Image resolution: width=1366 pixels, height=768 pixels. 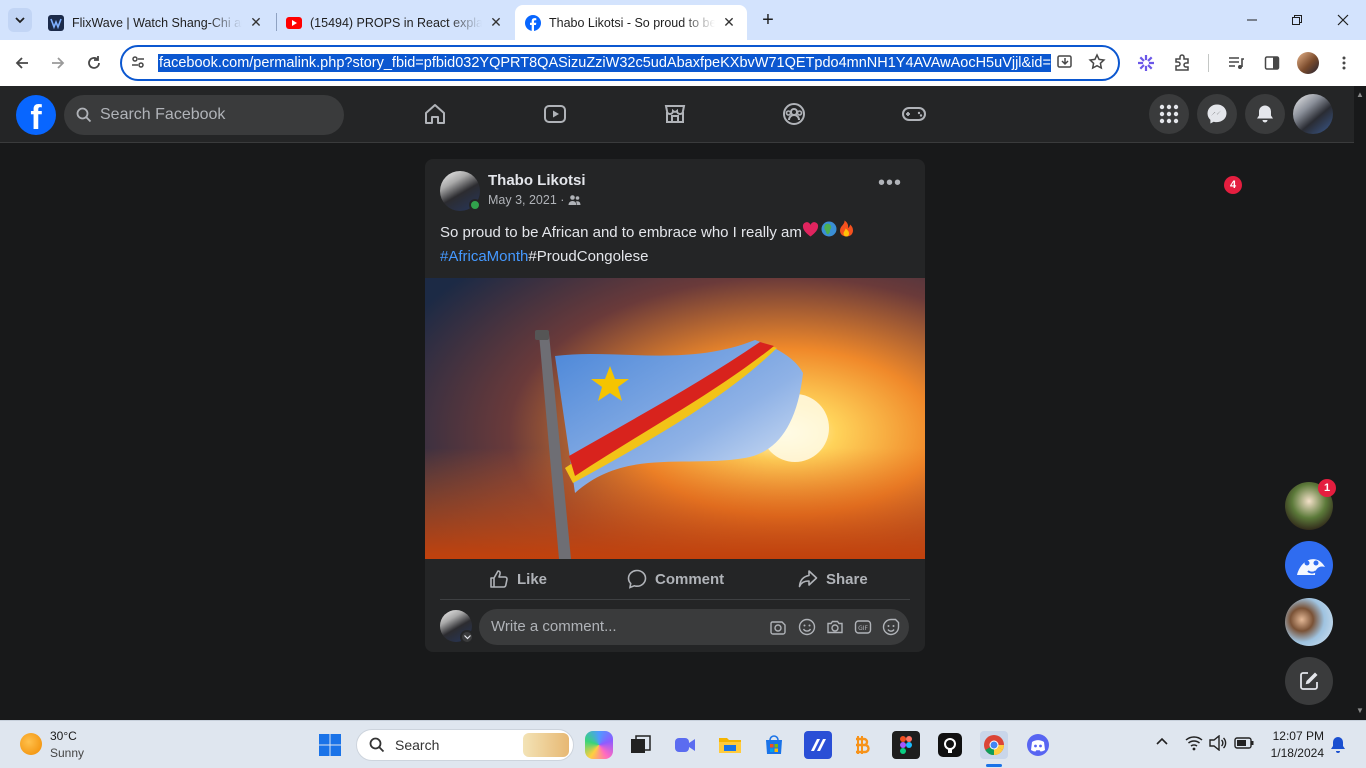 What do you see at coordinates (599, 745) in the screenshot?
I see `copilot-icon` at bounding box center [599, 745].